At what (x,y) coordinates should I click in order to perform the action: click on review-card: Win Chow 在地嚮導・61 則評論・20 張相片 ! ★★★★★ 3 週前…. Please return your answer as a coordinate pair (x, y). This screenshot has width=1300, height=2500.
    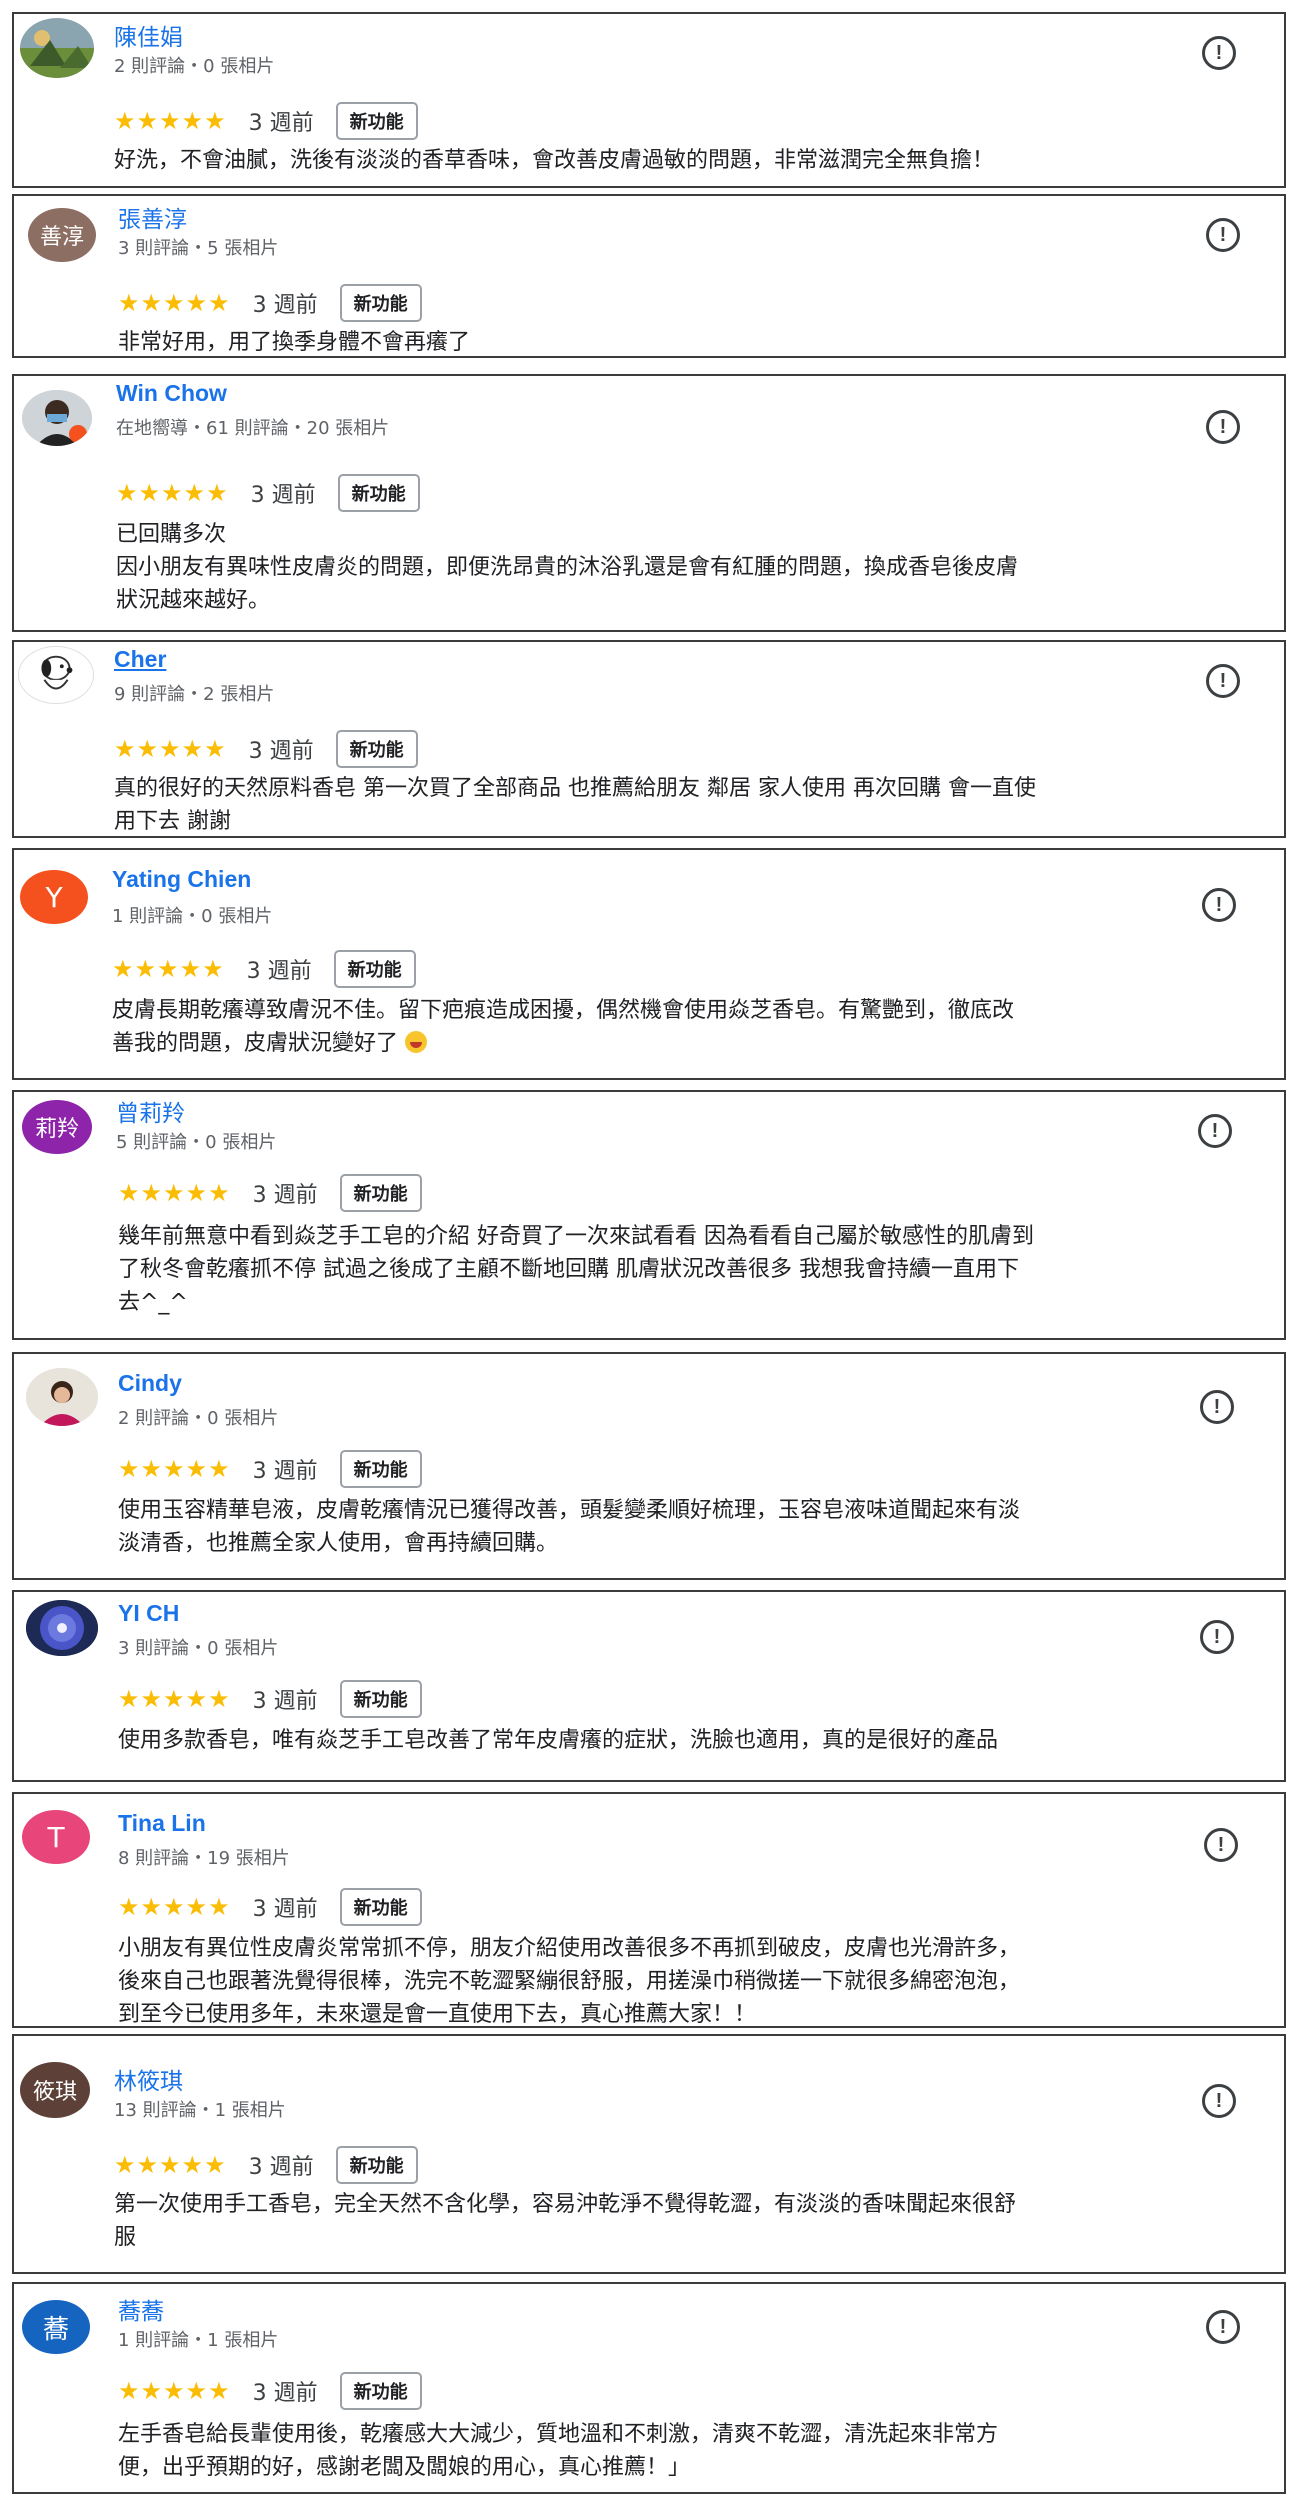
    Looking at the image, I should click on (649, 503).